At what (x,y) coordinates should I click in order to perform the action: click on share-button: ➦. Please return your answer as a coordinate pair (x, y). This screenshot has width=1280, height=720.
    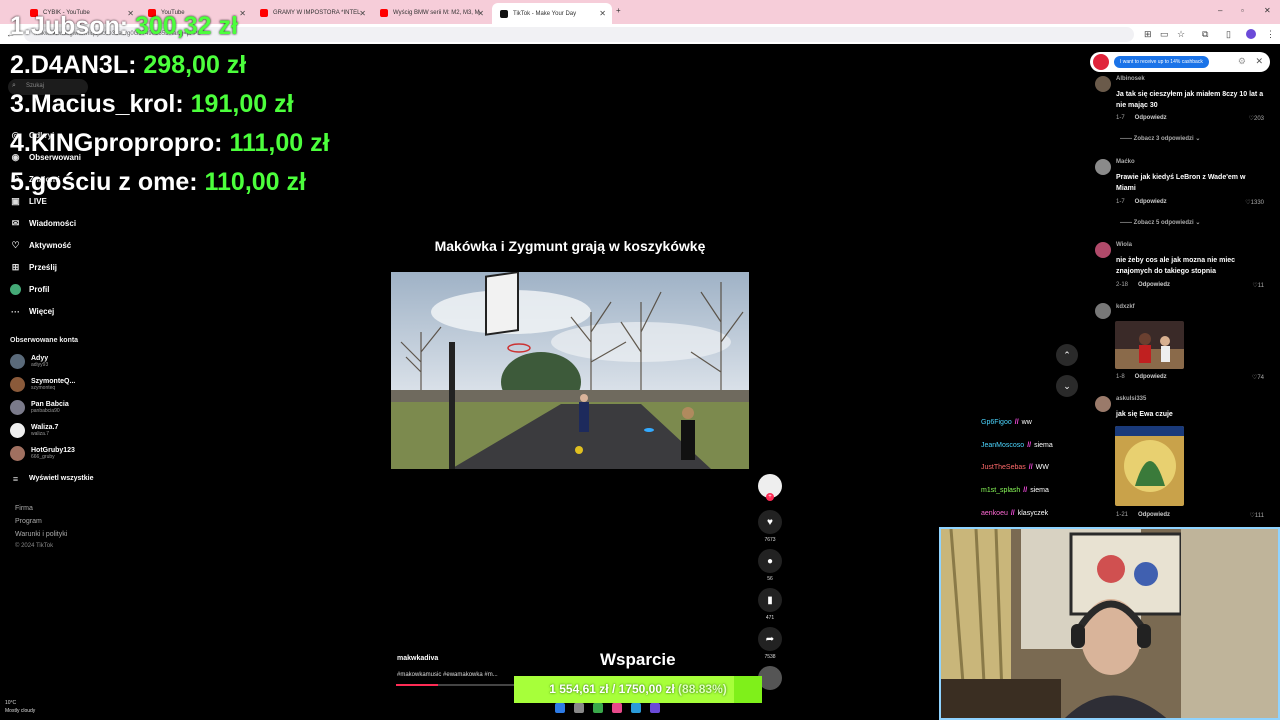
    Looking at the image, I should click on (770, 639).